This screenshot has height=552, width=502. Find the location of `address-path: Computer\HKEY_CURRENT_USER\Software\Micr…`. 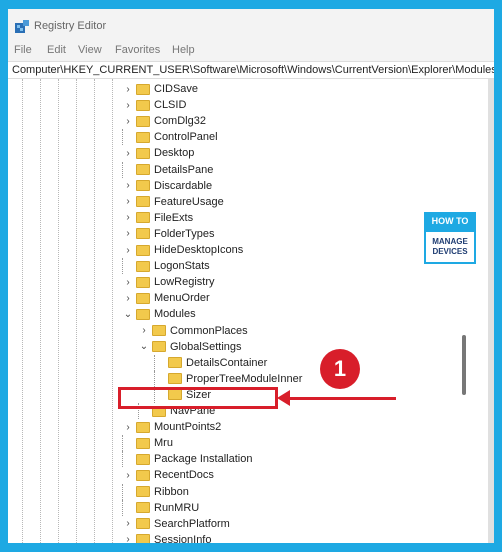

address-path: Computer\HKEY_CURRENT_USER\Software\Micr… is located at coordinates (253, 70).